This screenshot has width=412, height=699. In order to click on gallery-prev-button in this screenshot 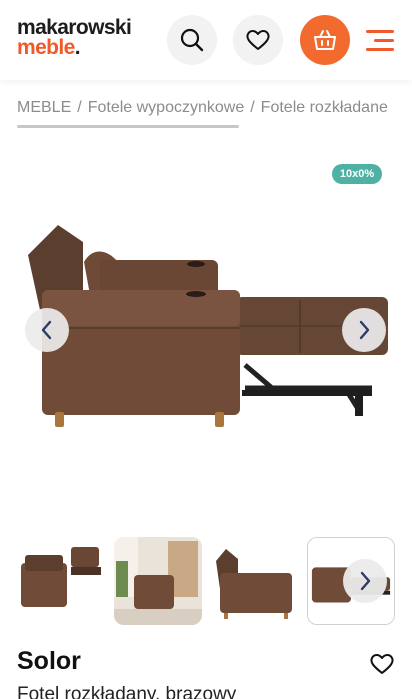, I will do `click(47, 330)`.